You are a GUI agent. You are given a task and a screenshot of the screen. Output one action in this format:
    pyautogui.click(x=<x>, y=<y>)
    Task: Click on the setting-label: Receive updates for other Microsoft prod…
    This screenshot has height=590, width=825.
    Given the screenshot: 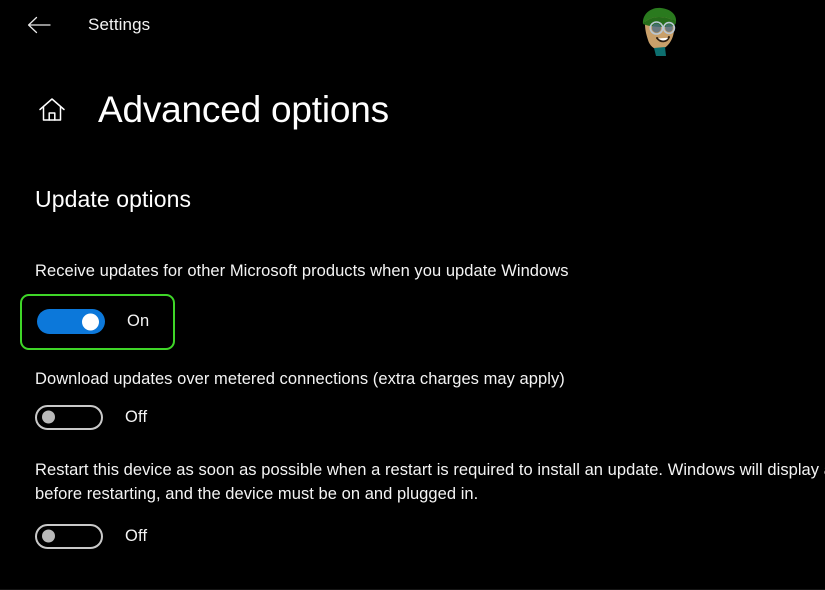 What is the action you would take?
    pyautogui.click(x=302, y=270)
    